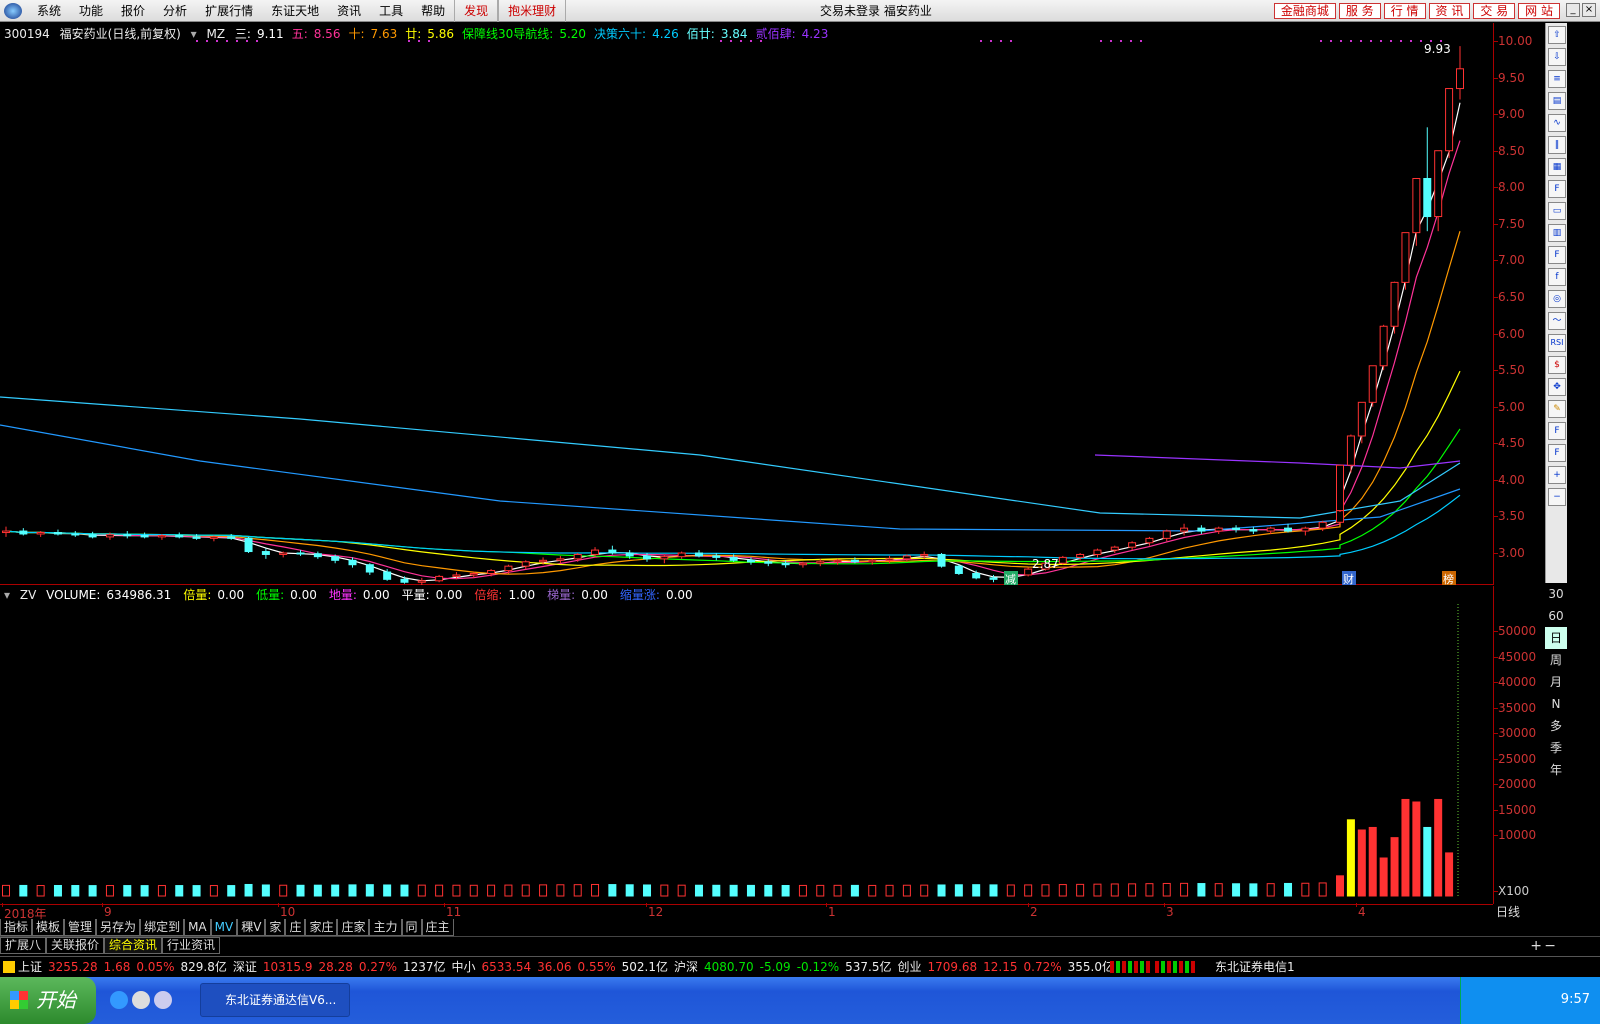 This screenshot has height=1024, width=1600. Describe the element at coordinates (295, 11) in the screenshot. I see `menu-item: 东证天地` at that location.